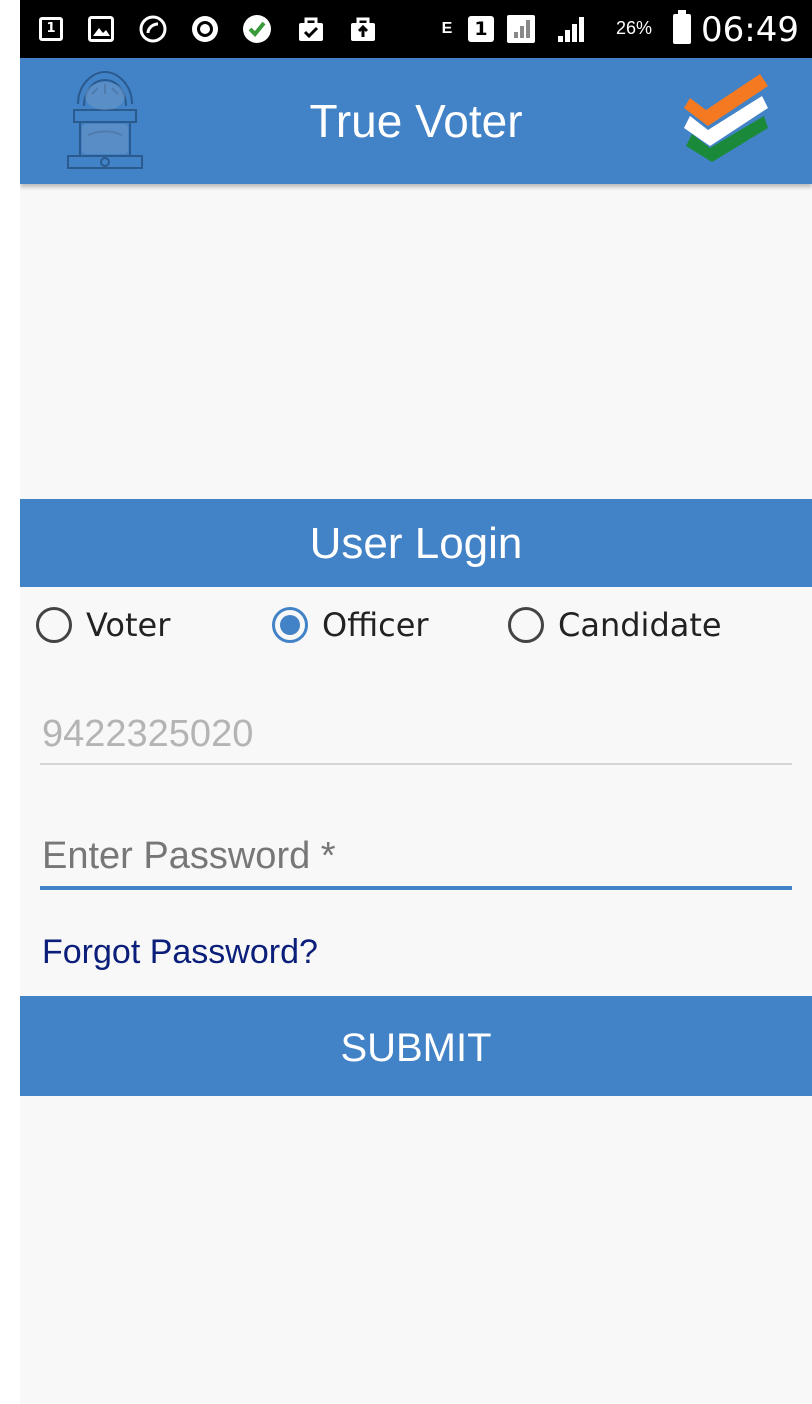 This screenshot has width=812, height=1404. What do you see at coordinates (682, 27) in the screenshot?
I see `battery-icon` at bounding box center [682, 27].